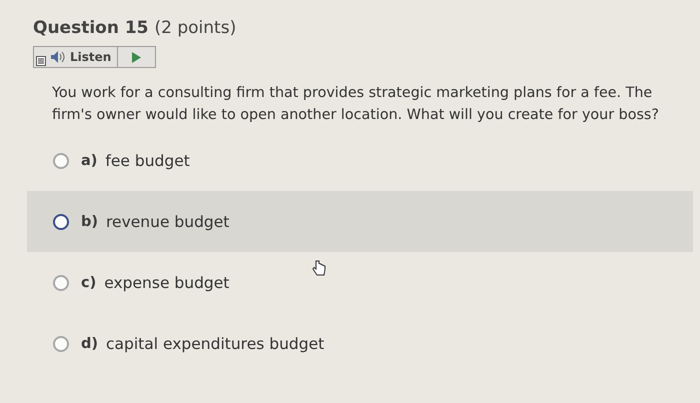 The image size is (700, 403). I want to click on answer-option-row: b) revenue budget, so click(360, 221).